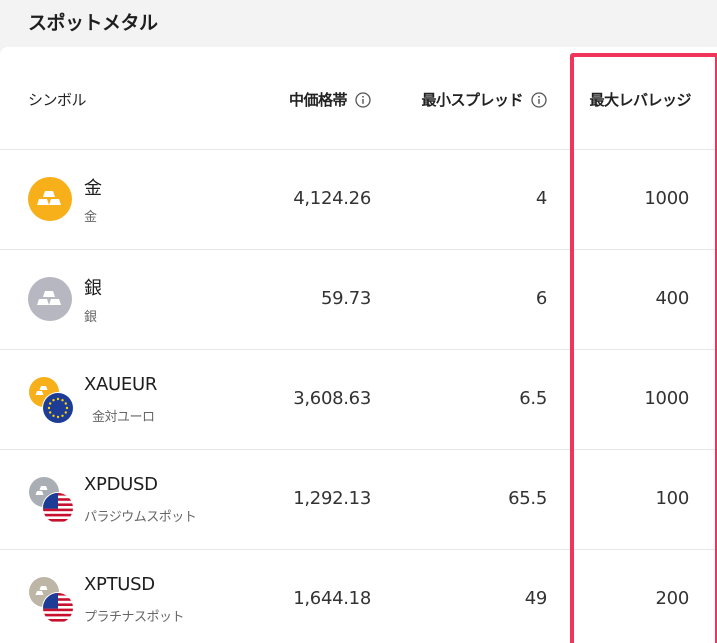 The image size is (717, 643). Describe the element at coordinates (121, 384) in the screenshot. I see `symbol-name: XAUEUR` at that location.